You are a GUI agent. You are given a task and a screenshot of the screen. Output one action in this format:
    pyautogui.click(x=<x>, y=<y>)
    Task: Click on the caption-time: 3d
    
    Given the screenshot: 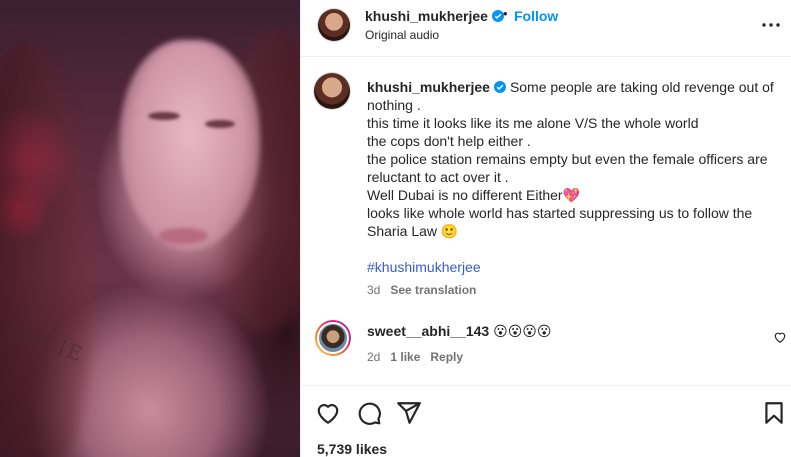 What is the action you would take?
    pyautogui.click(x=374, y=290)
    